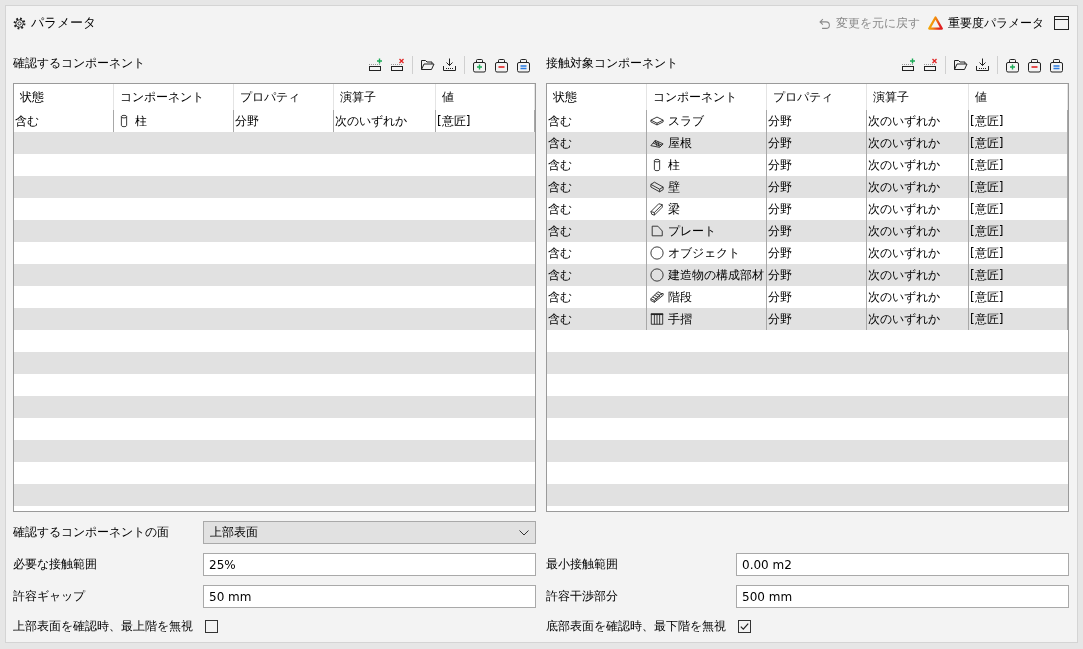  Describe the element at coordinates (704, 253) in the screenshot. I see `component-name: オブジェクト` at that location.